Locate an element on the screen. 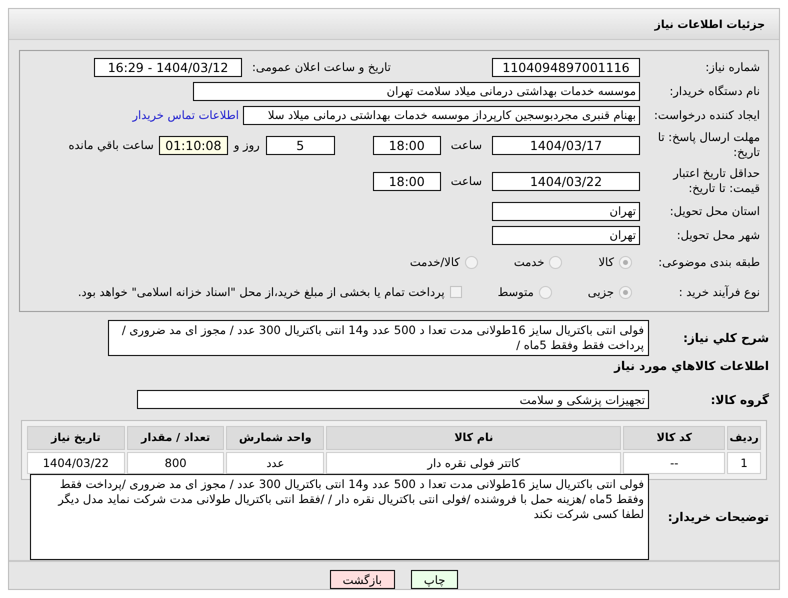 Image resolution: width=788 pixels, height=598 pixels. field-label: توضیحات خریدار: is located at coordinates (718, 517).